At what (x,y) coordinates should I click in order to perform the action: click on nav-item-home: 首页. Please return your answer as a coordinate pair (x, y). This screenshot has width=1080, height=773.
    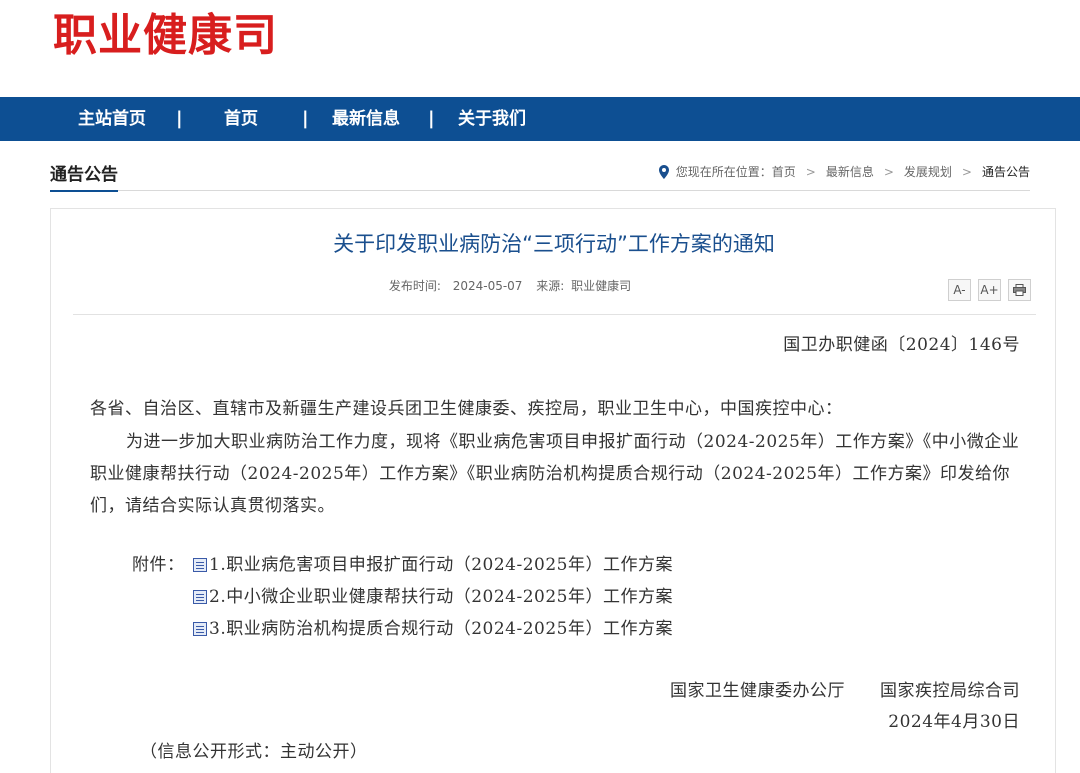
    Looking at the image, I should click on (241, 119).